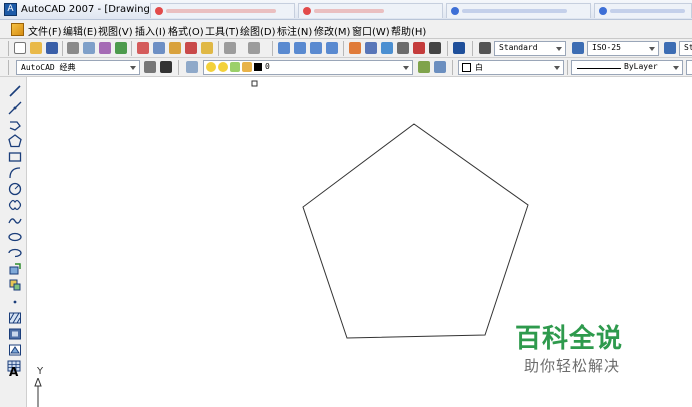  Describe the element at coordinates (403, 48) in the screenshot. I see `sheet-set-icon` at that location.